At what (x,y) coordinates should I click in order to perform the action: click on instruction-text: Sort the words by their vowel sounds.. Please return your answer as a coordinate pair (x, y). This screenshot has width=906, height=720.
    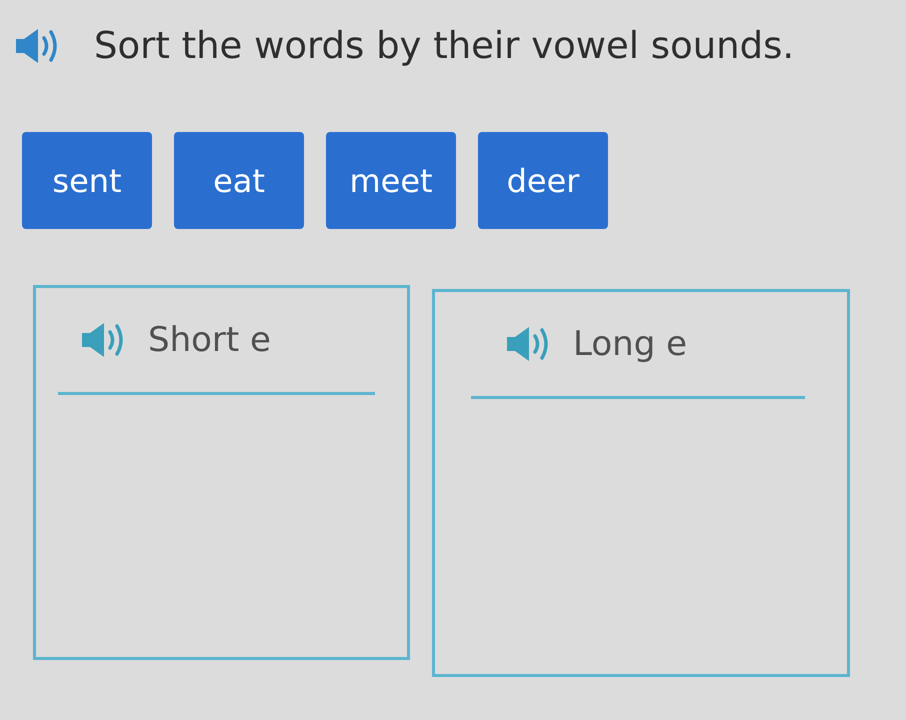
    Looking at the image, I should click on (444, 46).